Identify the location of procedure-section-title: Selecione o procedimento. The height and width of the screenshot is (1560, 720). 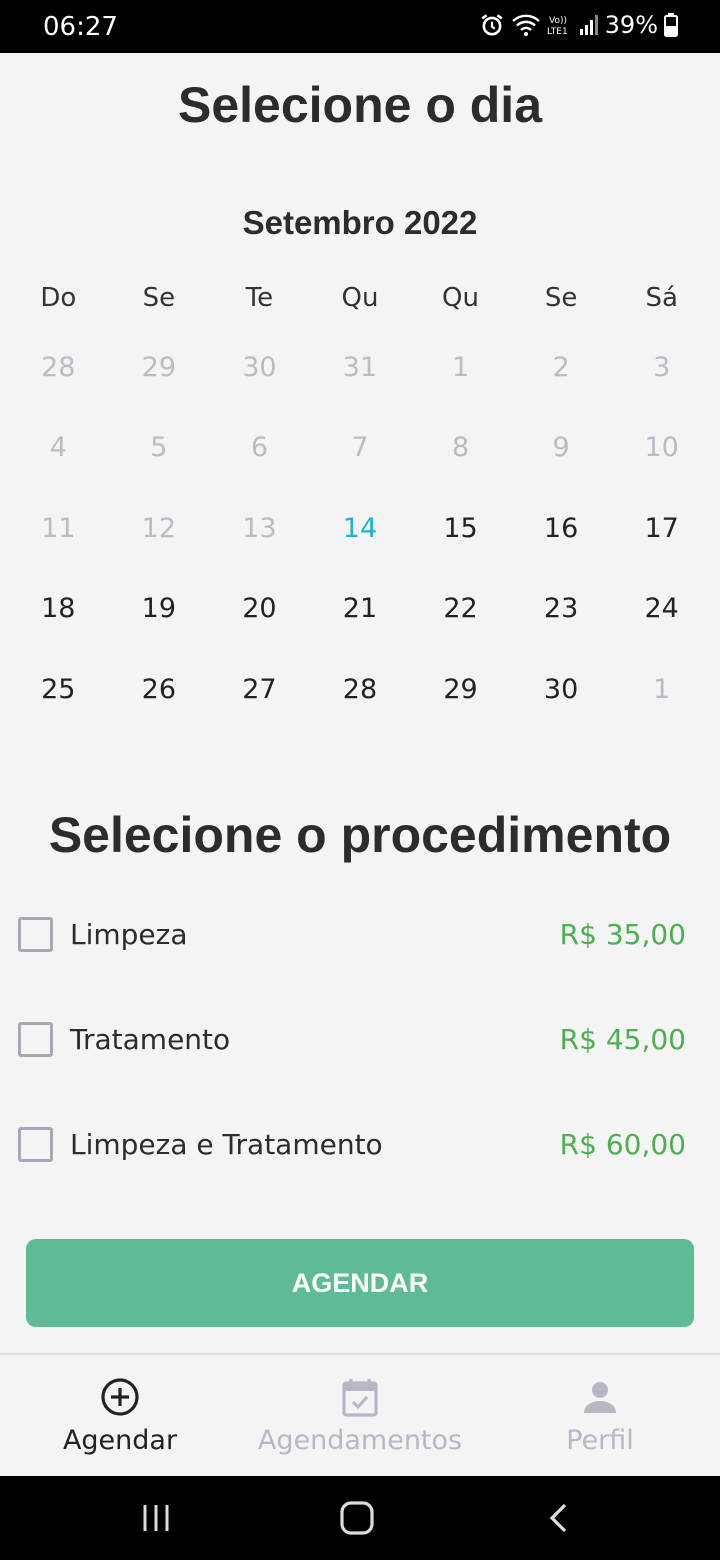
(360, 835).